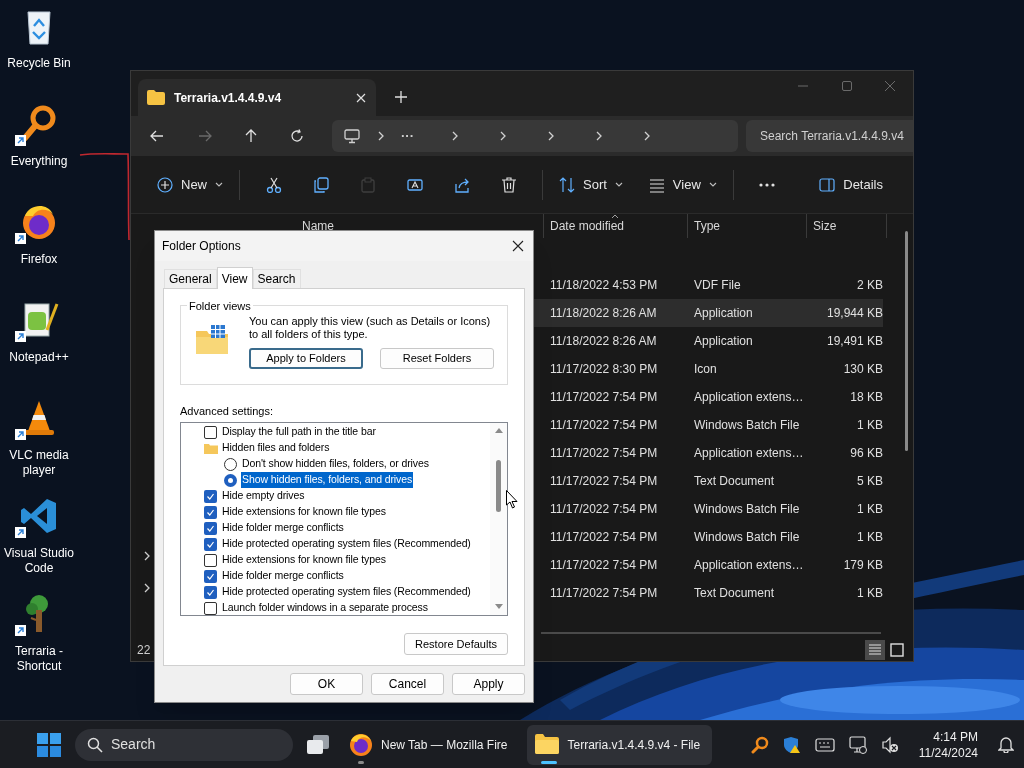  Describe the element at coordinates (508, 184) in the screenshot. I see `trash-icon` at that location.